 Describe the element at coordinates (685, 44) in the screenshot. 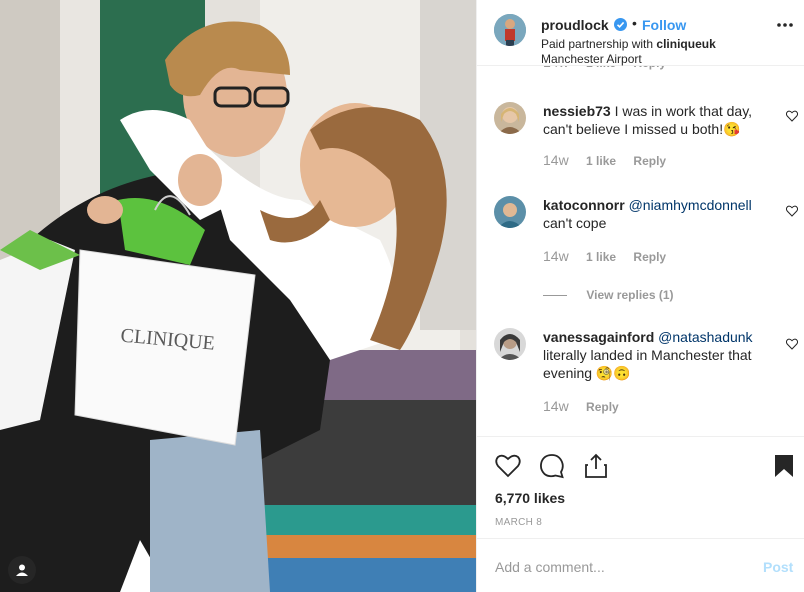

I see `partner-link: cliniqueuk` at that location.